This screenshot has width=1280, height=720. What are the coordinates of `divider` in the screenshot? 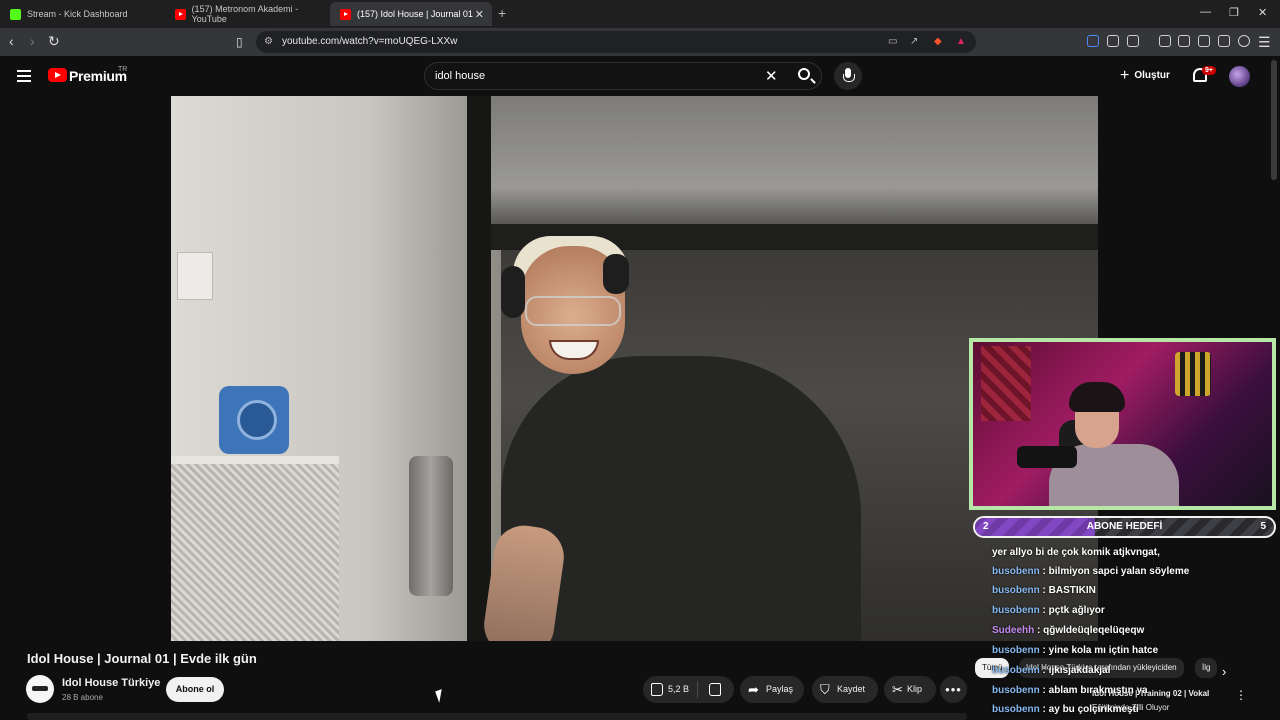 It's located at (697, 689).